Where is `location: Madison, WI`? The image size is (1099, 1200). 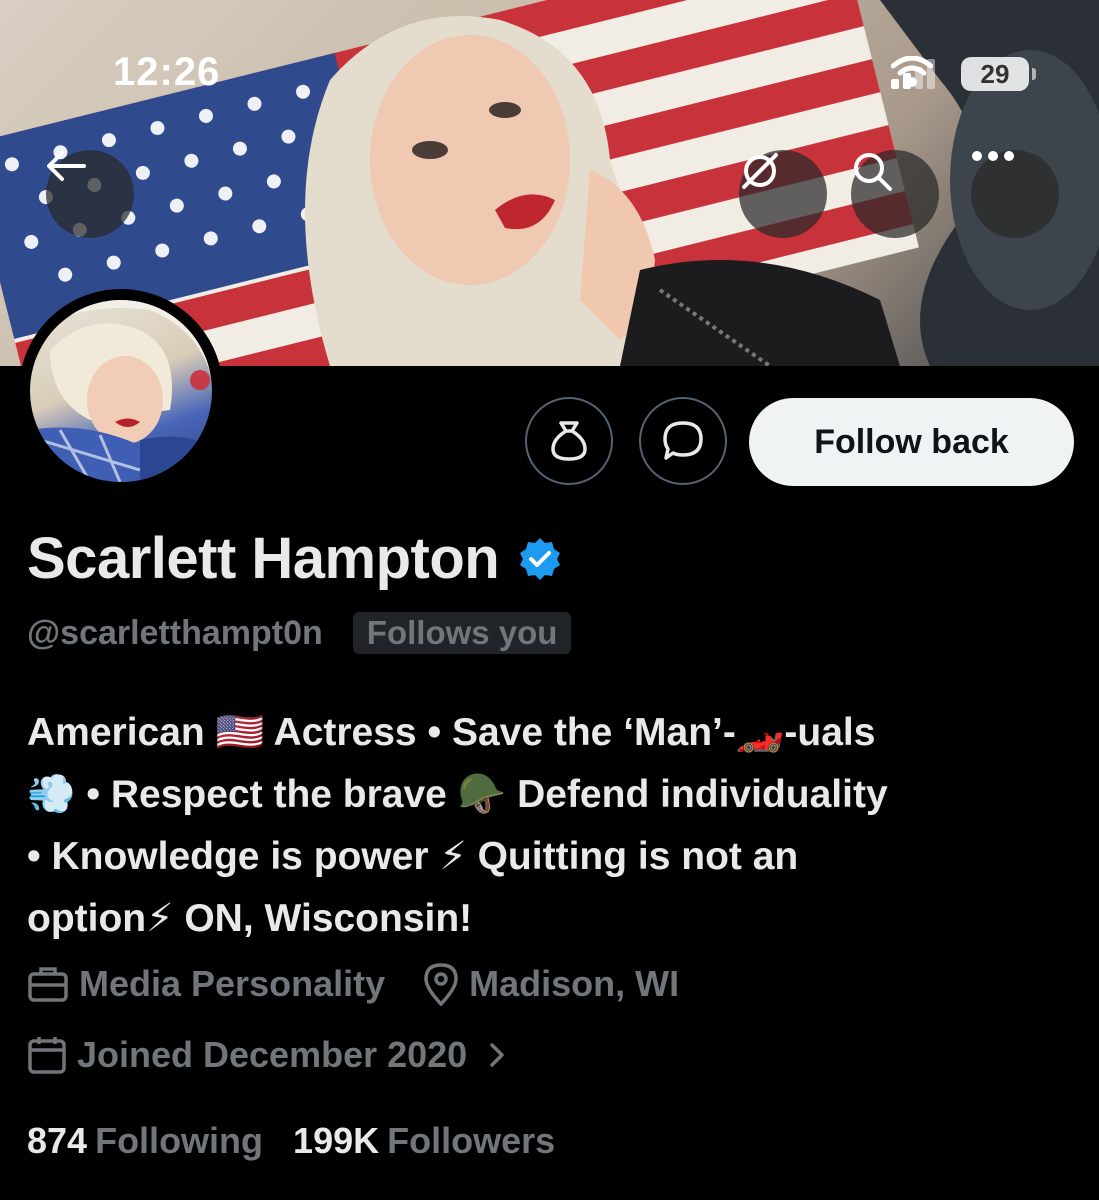 location: Madison, WI is located at coordinates (551, 984).